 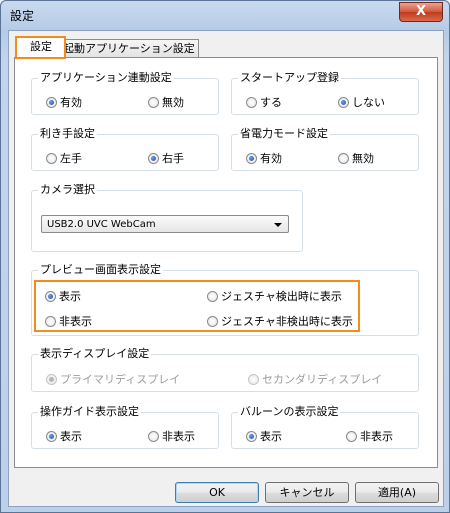 I want to click on radio-power-disable: 無効, so click(x=356, y=158).